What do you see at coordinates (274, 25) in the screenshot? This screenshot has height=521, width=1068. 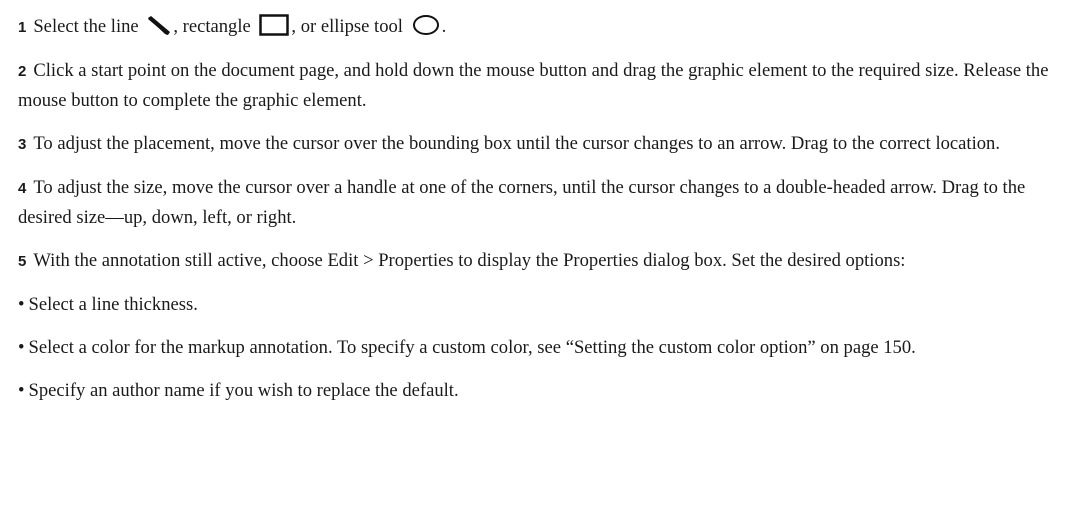 I see `rectangle-tool-icon` at bounding box center [274, 25].